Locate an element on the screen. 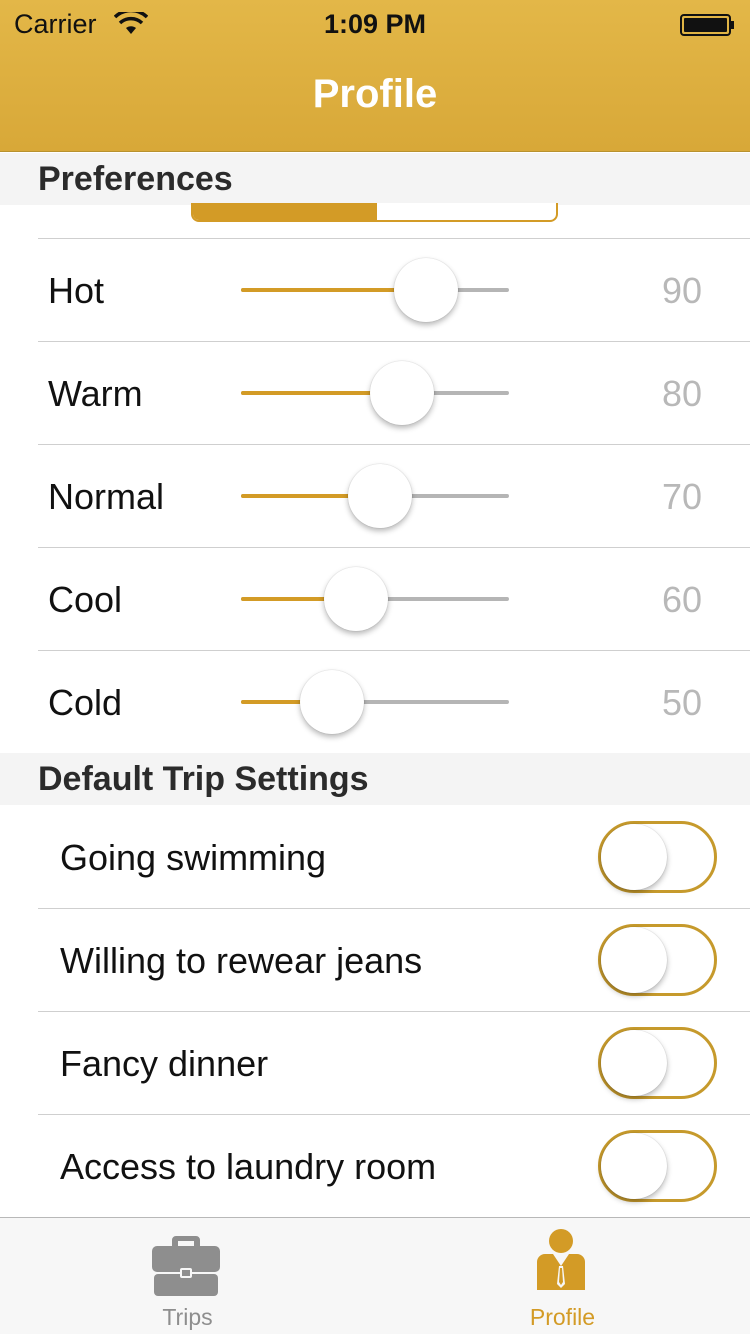  trip-setting-row: Access to laundry room is located at coordinates (375, 1165).